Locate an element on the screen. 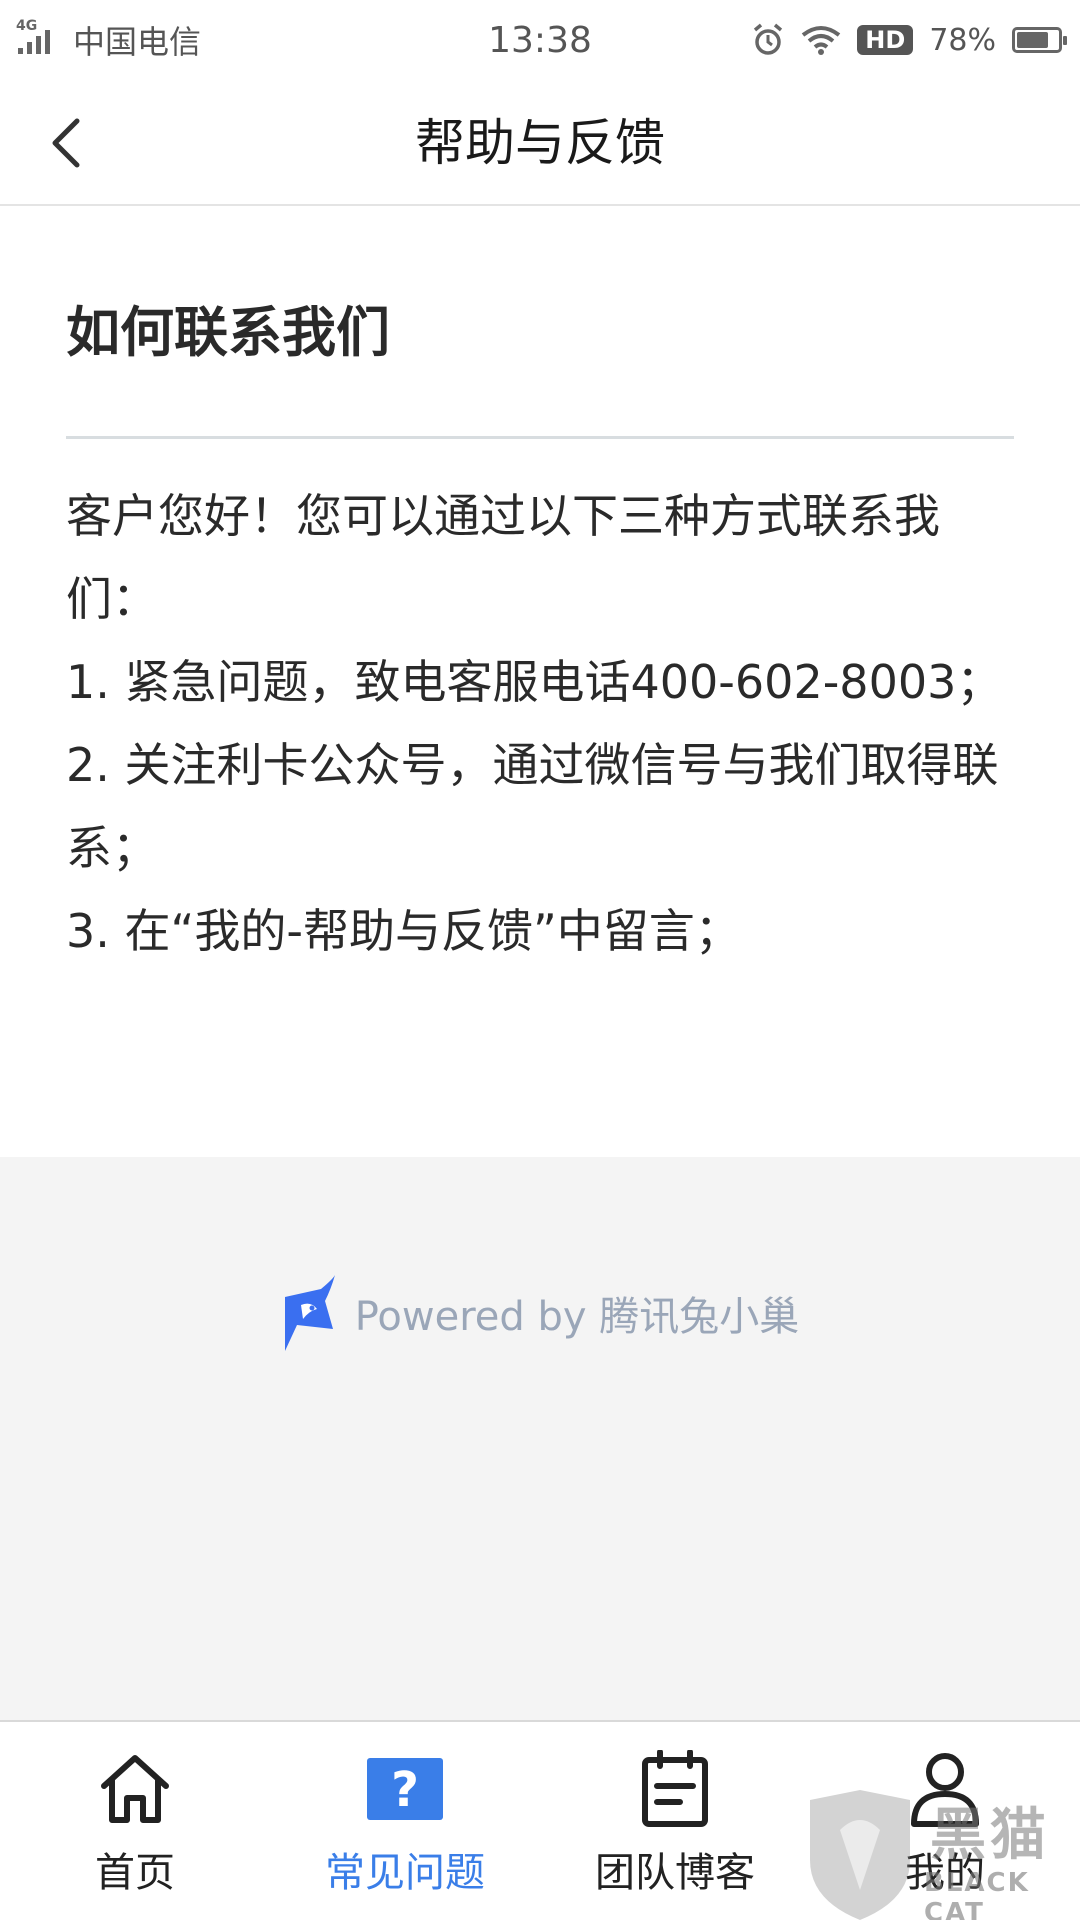 The image size is (1080, 1920). navigation-bar: 帮助与反馈 is located at coordinates (540, 143).